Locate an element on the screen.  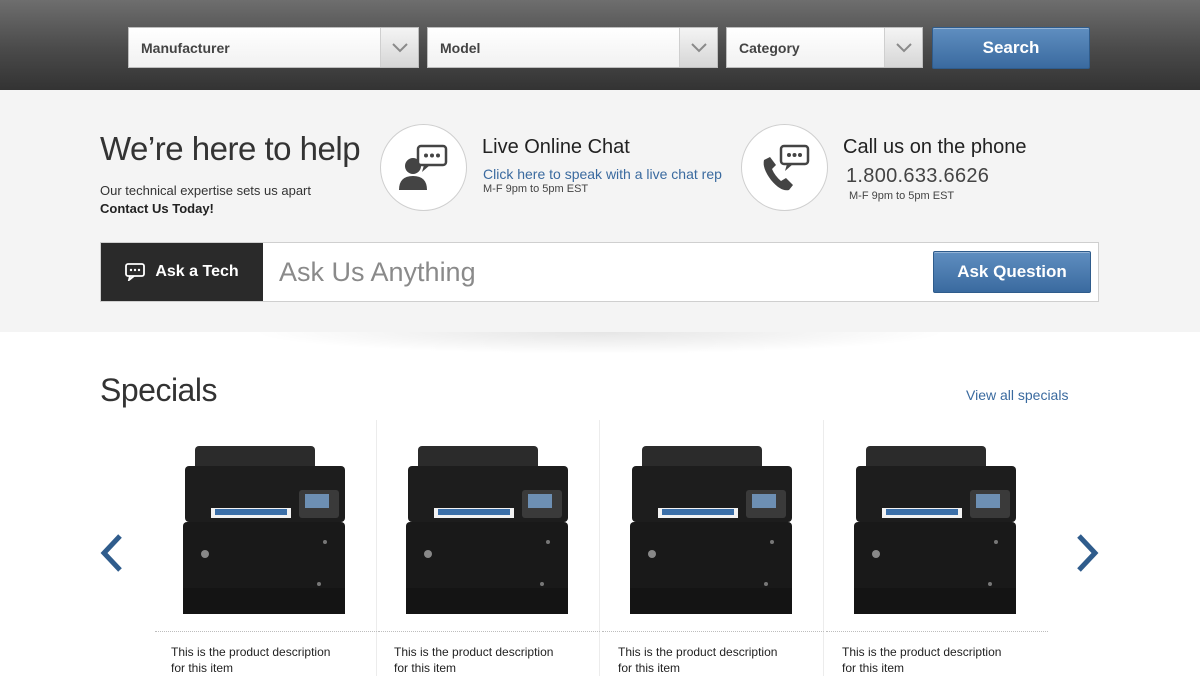
band-shadow is located at coordinates (600, 343).